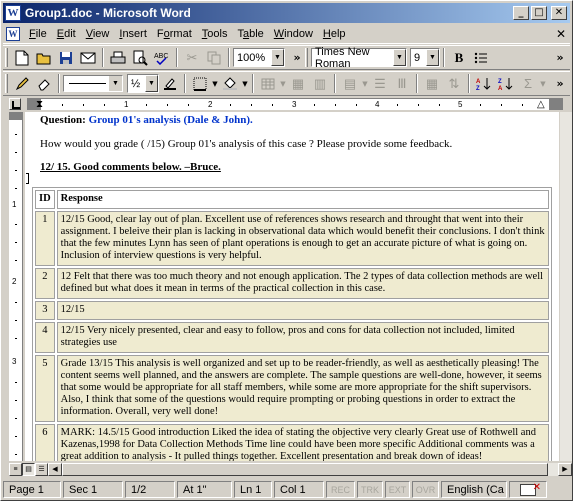  I want to click on insert-table-icon, so click(268, 83).